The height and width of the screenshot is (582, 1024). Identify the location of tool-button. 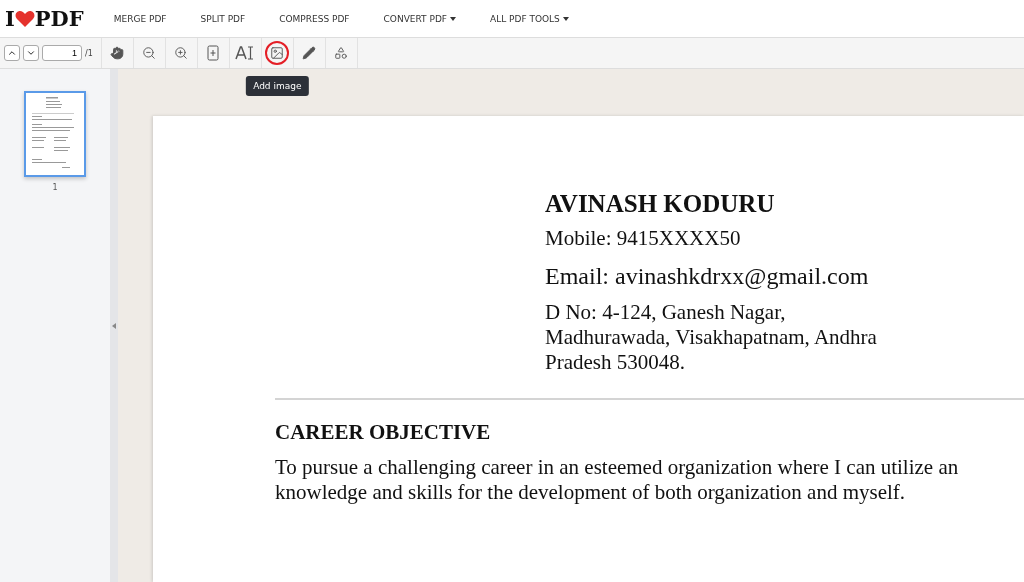
(277, 53).